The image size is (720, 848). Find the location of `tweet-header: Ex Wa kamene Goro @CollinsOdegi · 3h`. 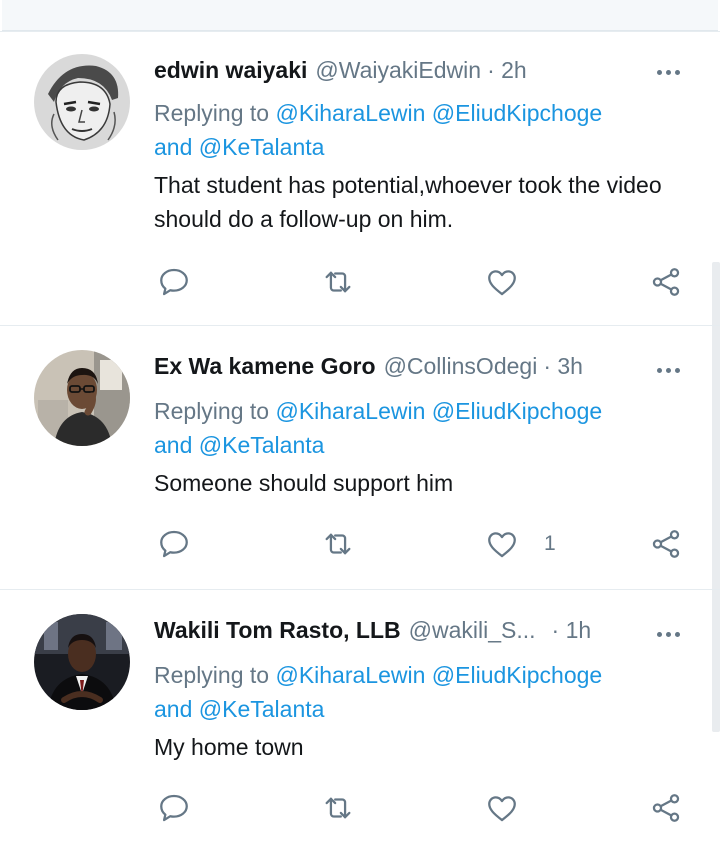

tweet-header: Ex Wa kamene Goro @CollinsOdegi · 3h is located at coordinates (368, 366).